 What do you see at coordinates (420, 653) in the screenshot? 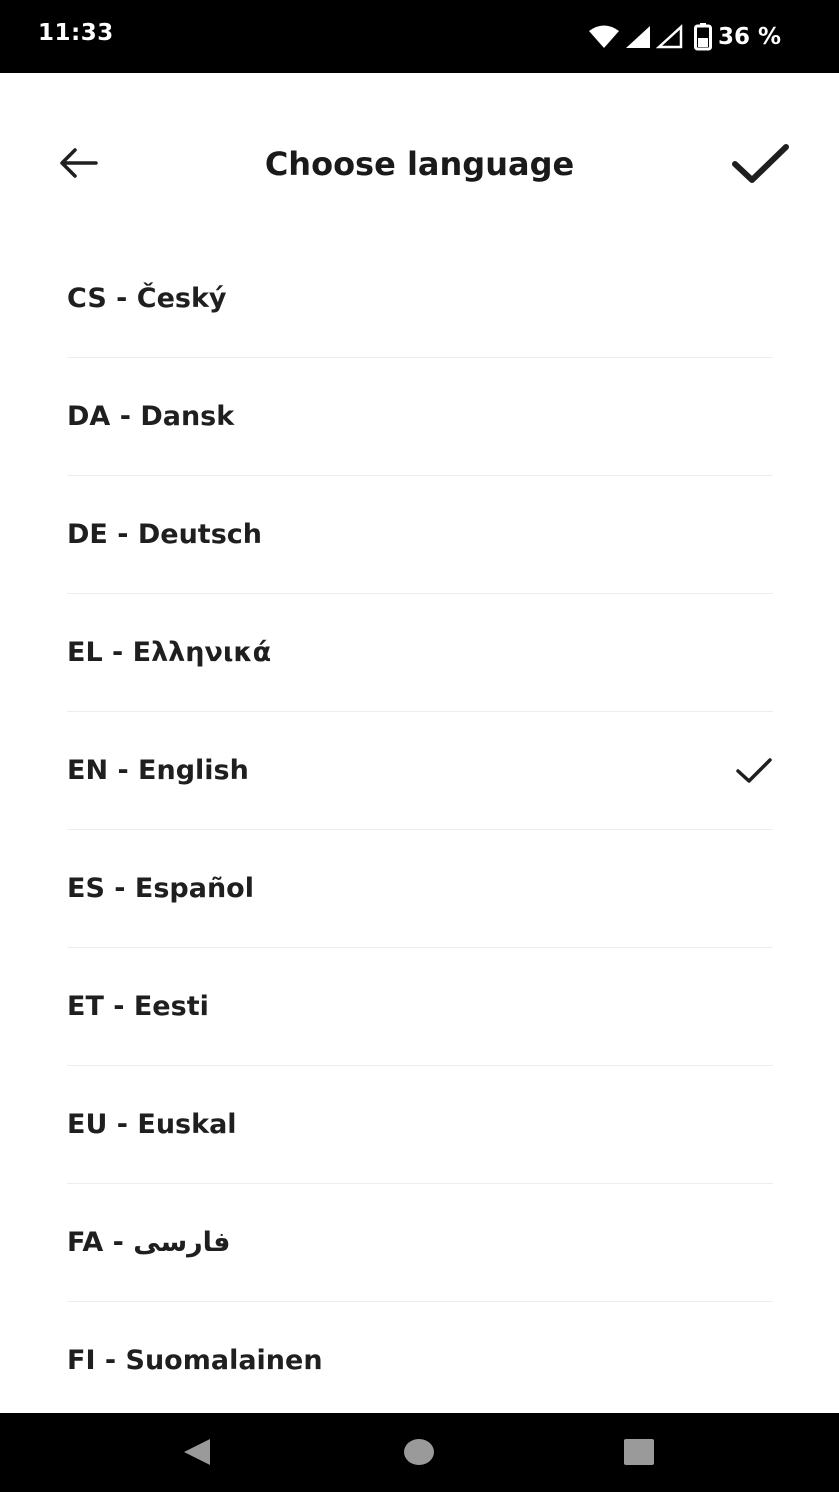
I see `language-item-el: EL - Ελληνικά` at bounding box center [420, 653].